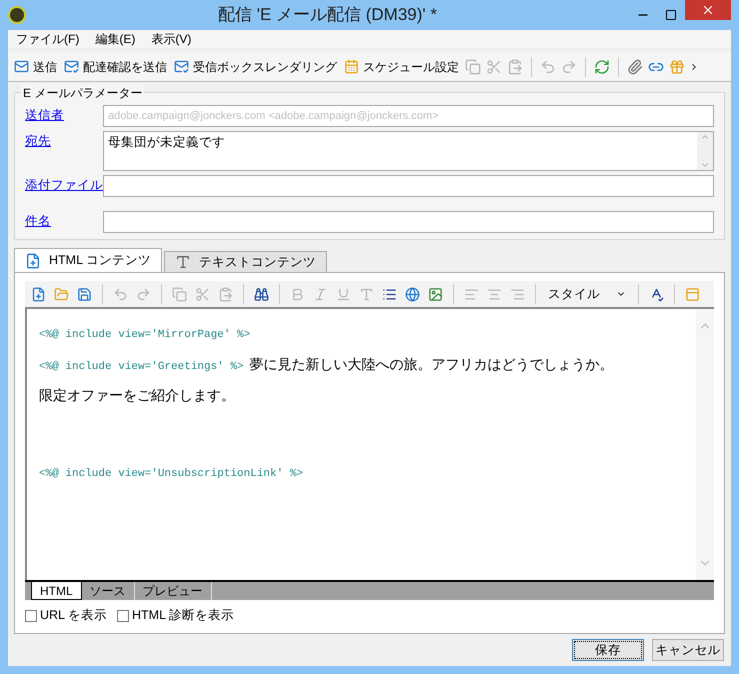 This screenshot has height=674, width=739. Describe the element at coordinates (656, 294) in the screenshot. I see `spellcheck-icon` at that location.